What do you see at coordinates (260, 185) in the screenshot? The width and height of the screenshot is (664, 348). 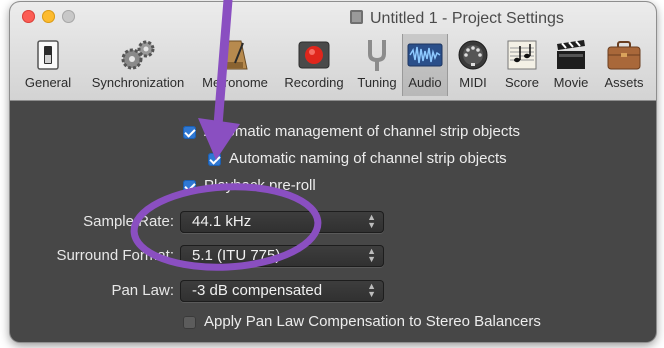 I see `playback-preroll-label: Playback pre-roll` at bounding box center [260, 185].